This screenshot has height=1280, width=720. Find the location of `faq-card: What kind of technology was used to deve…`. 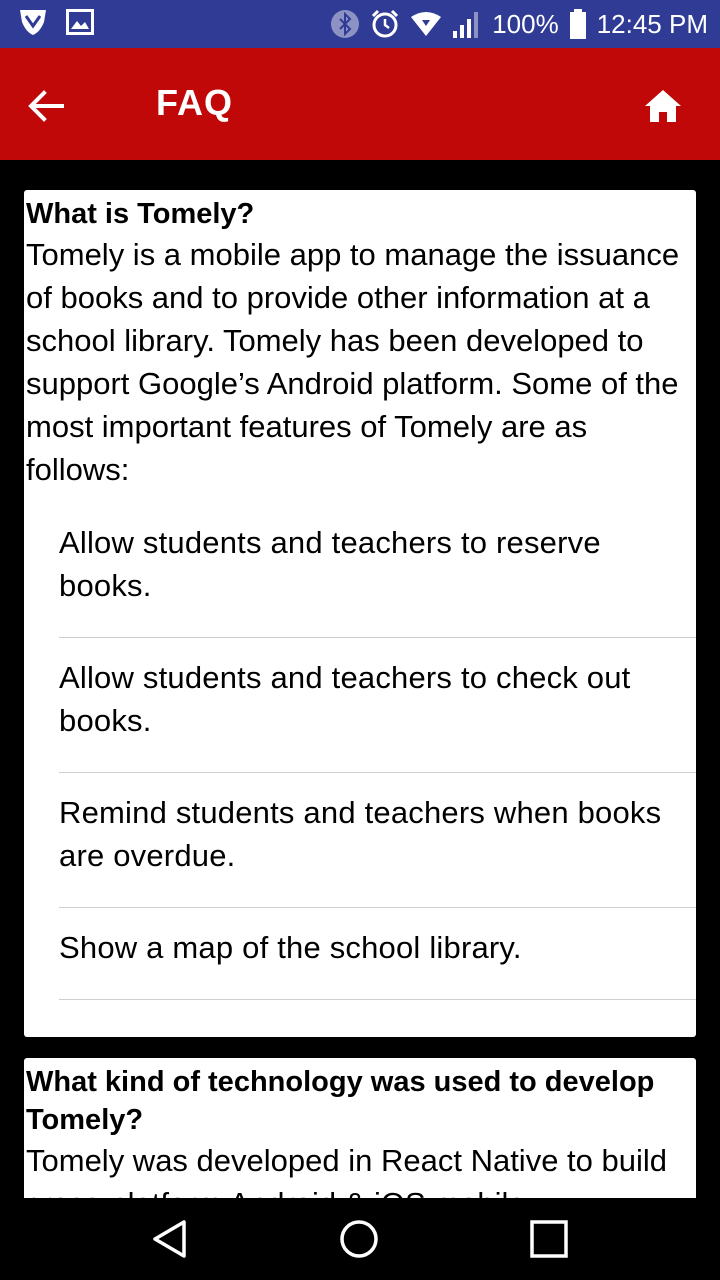

faq-card: What kind of technology was used to deve… is located at coordinates (360, 1128).